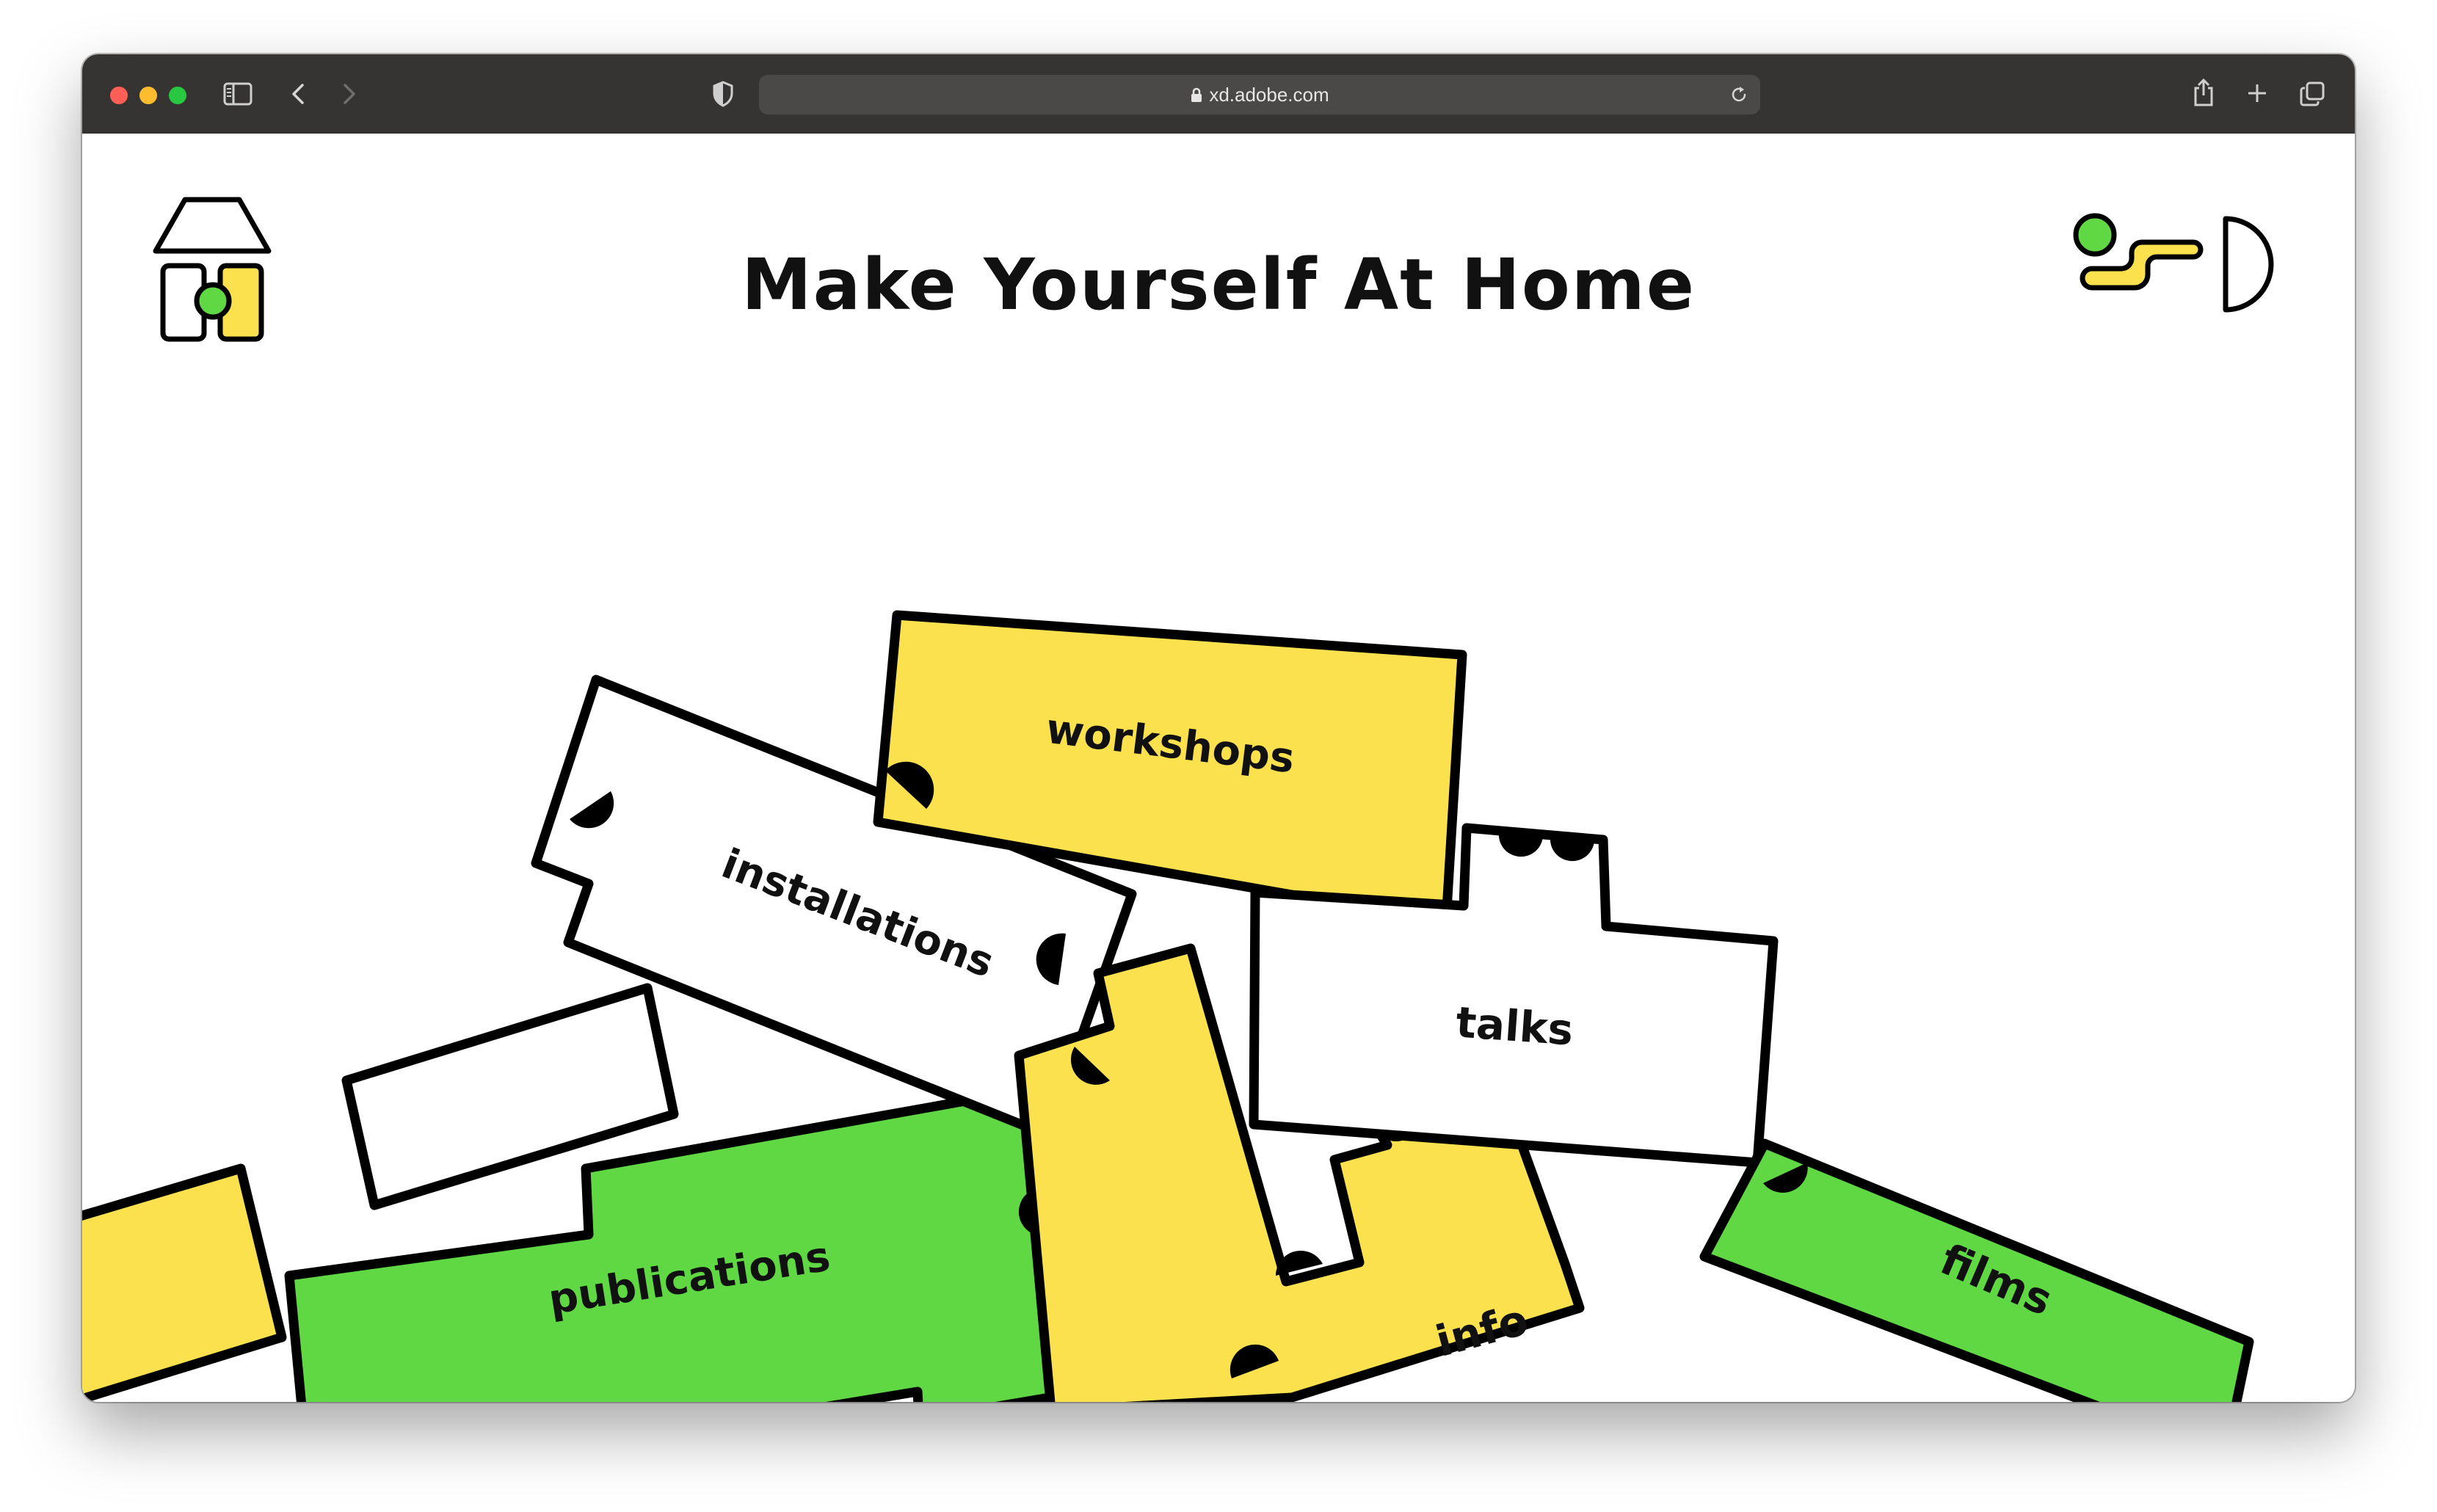 The height and width of the screenshot is (1512, 2437). What do you see at coordinates (1269, 95) in the screenshot?
I see `url-label: xd.adobe.com` at bounding box center [1269, 95].